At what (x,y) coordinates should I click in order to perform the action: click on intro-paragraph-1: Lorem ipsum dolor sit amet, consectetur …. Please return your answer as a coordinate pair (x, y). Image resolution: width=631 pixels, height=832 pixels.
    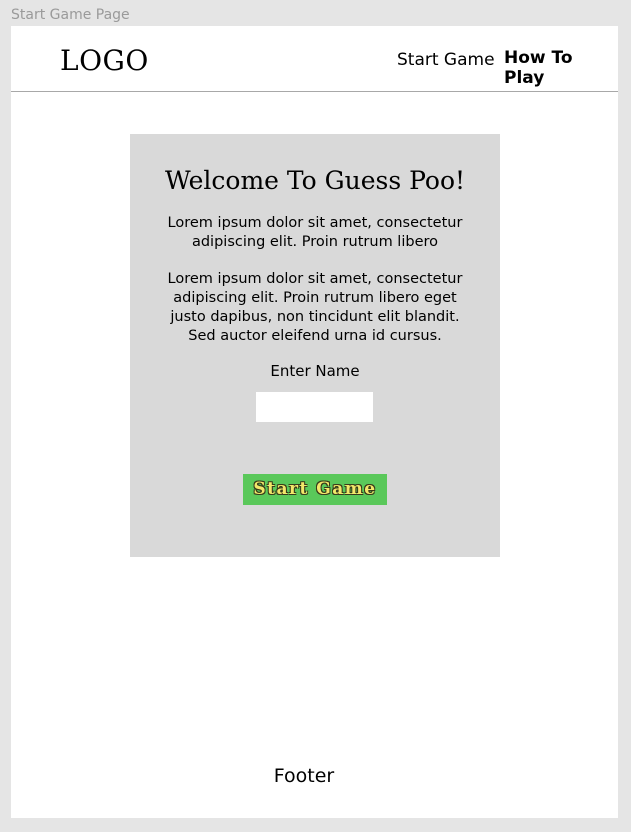
    Looking at the image, I should click on (315, 232).